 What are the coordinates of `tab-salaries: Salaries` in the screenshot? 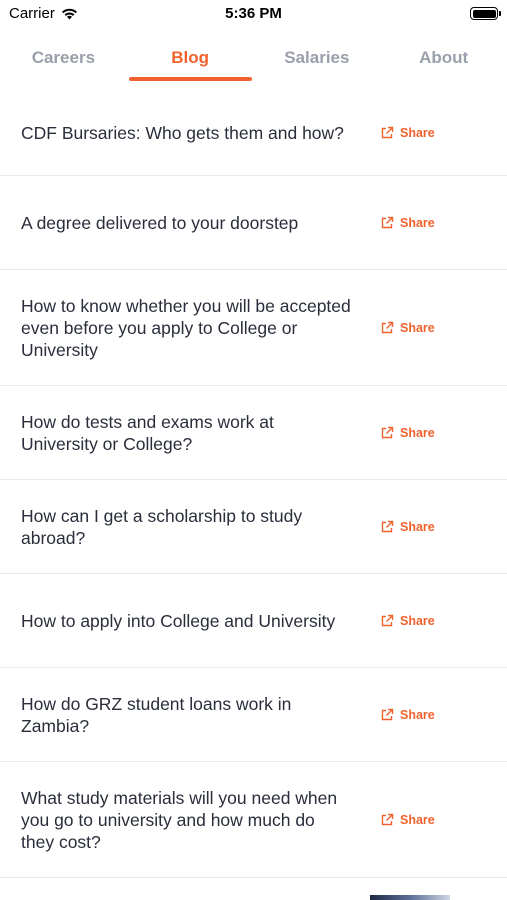 It's located at (317, 62).